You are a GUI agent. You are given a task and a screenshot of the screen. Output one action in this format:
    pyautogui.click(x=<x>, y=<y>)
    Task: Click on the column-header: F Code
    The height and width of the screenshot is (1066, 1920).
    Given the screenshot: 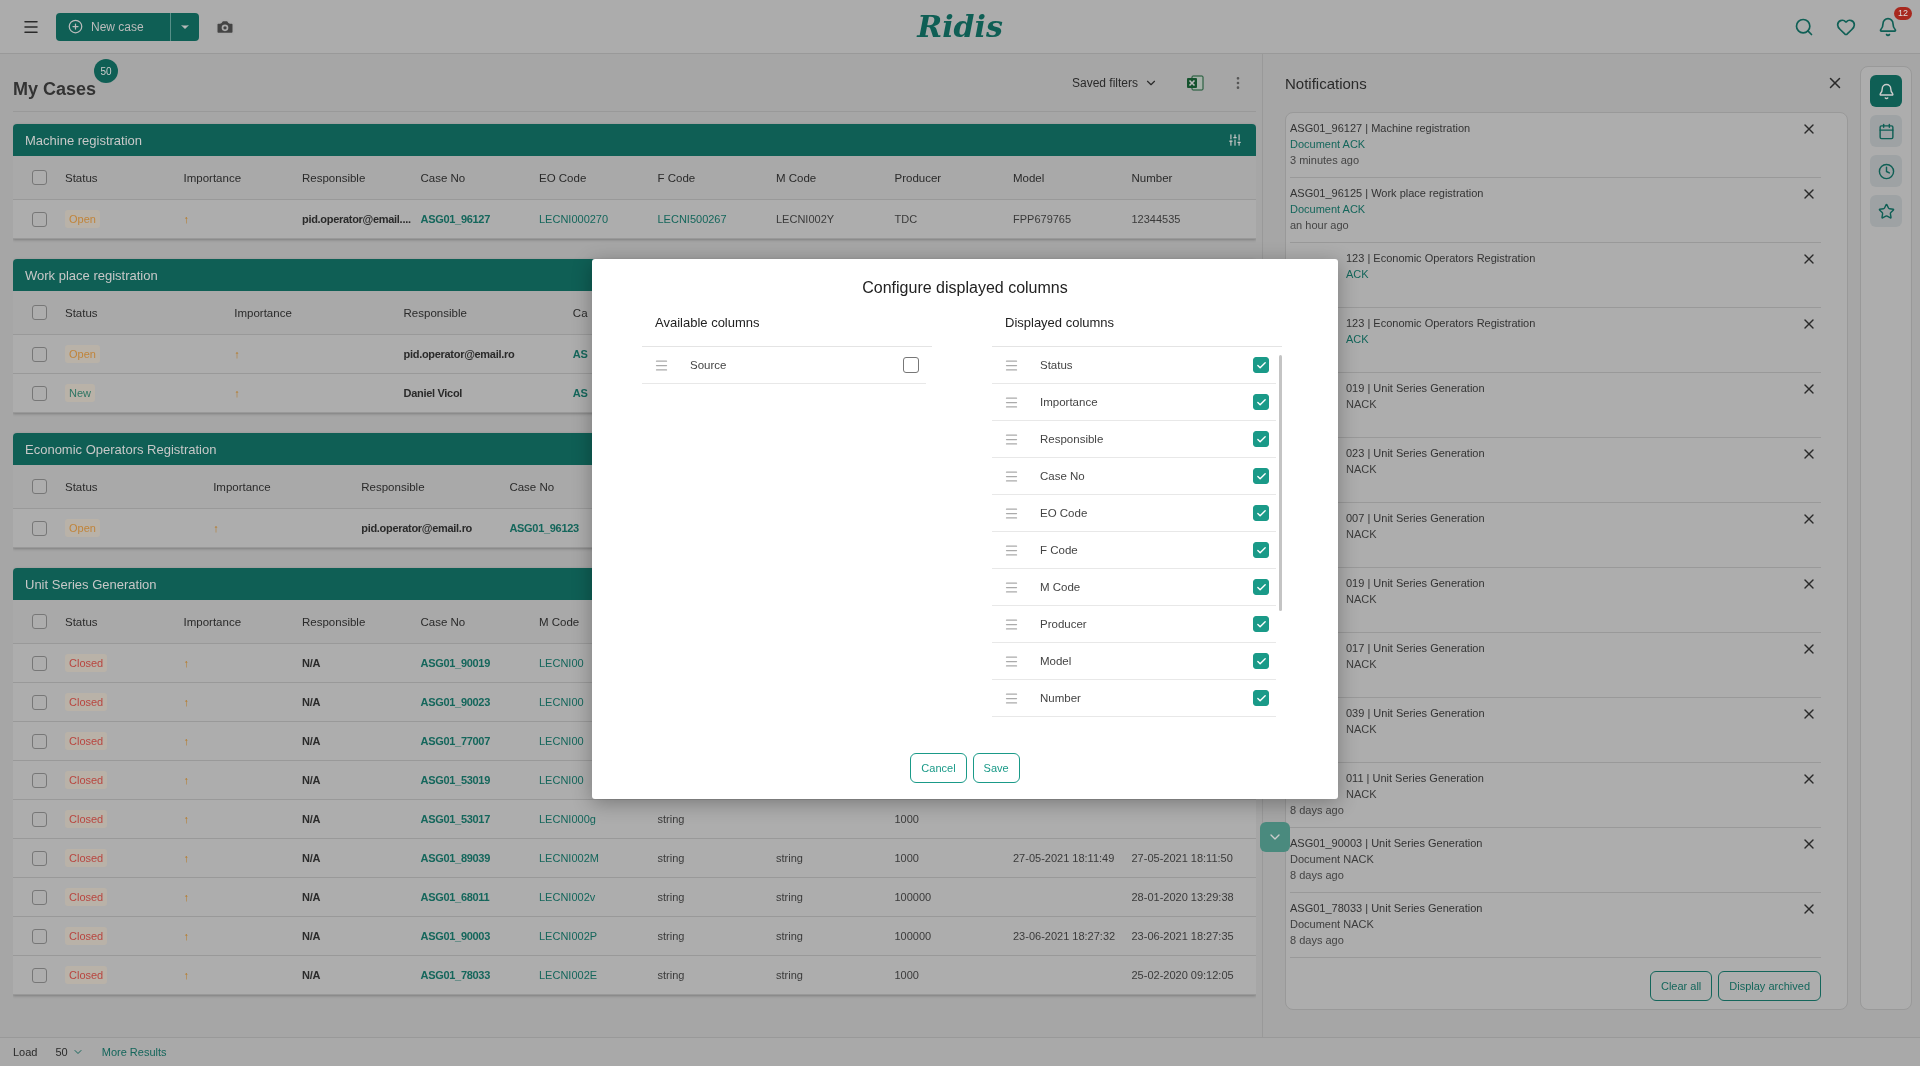 What is the action you would take?
    pyautogui.click(x=676, y=177)
    